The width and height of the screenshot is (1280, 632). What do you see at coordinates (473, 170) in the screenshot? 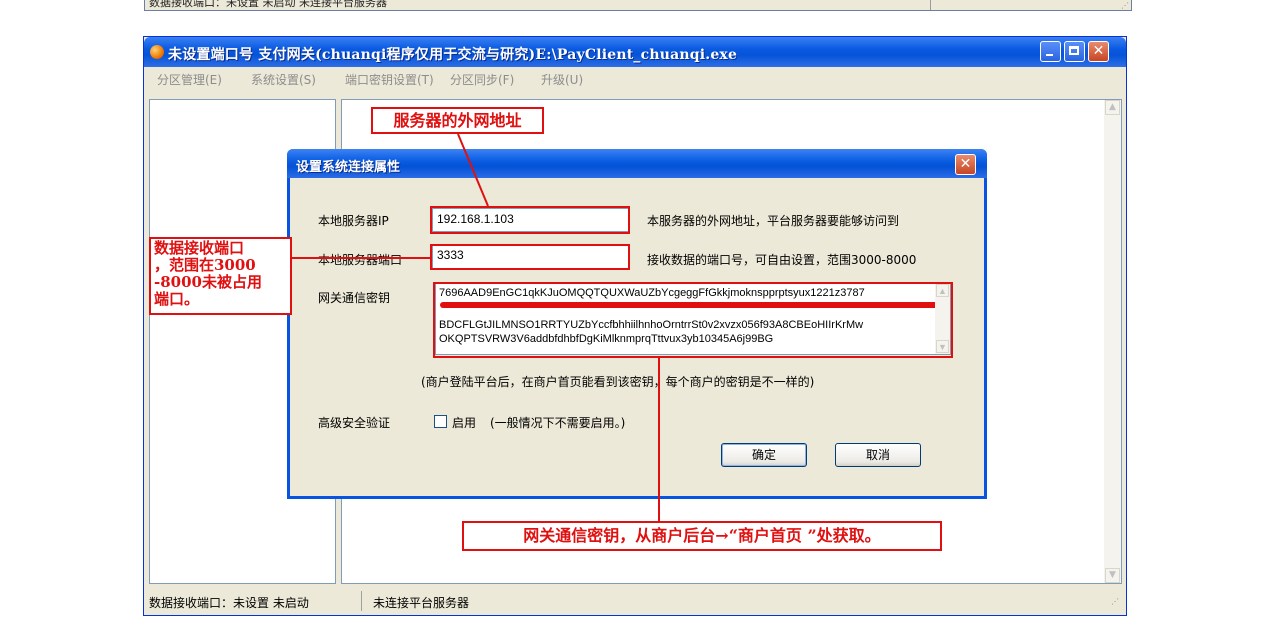
I see `server-address-pointer` at bounding box center [473, 170].